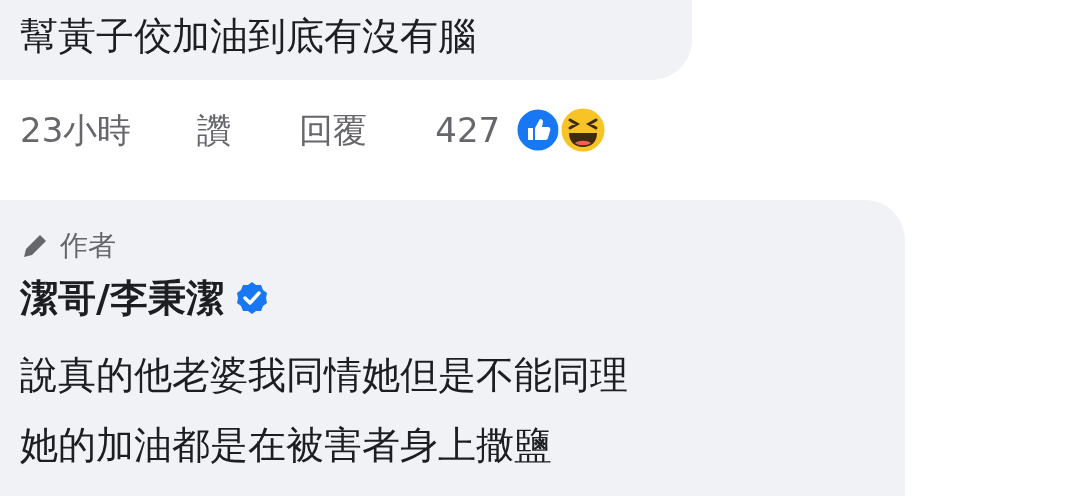 The image size is (1080, 496). I want to click on like-link: 讚, so click(214, 130).